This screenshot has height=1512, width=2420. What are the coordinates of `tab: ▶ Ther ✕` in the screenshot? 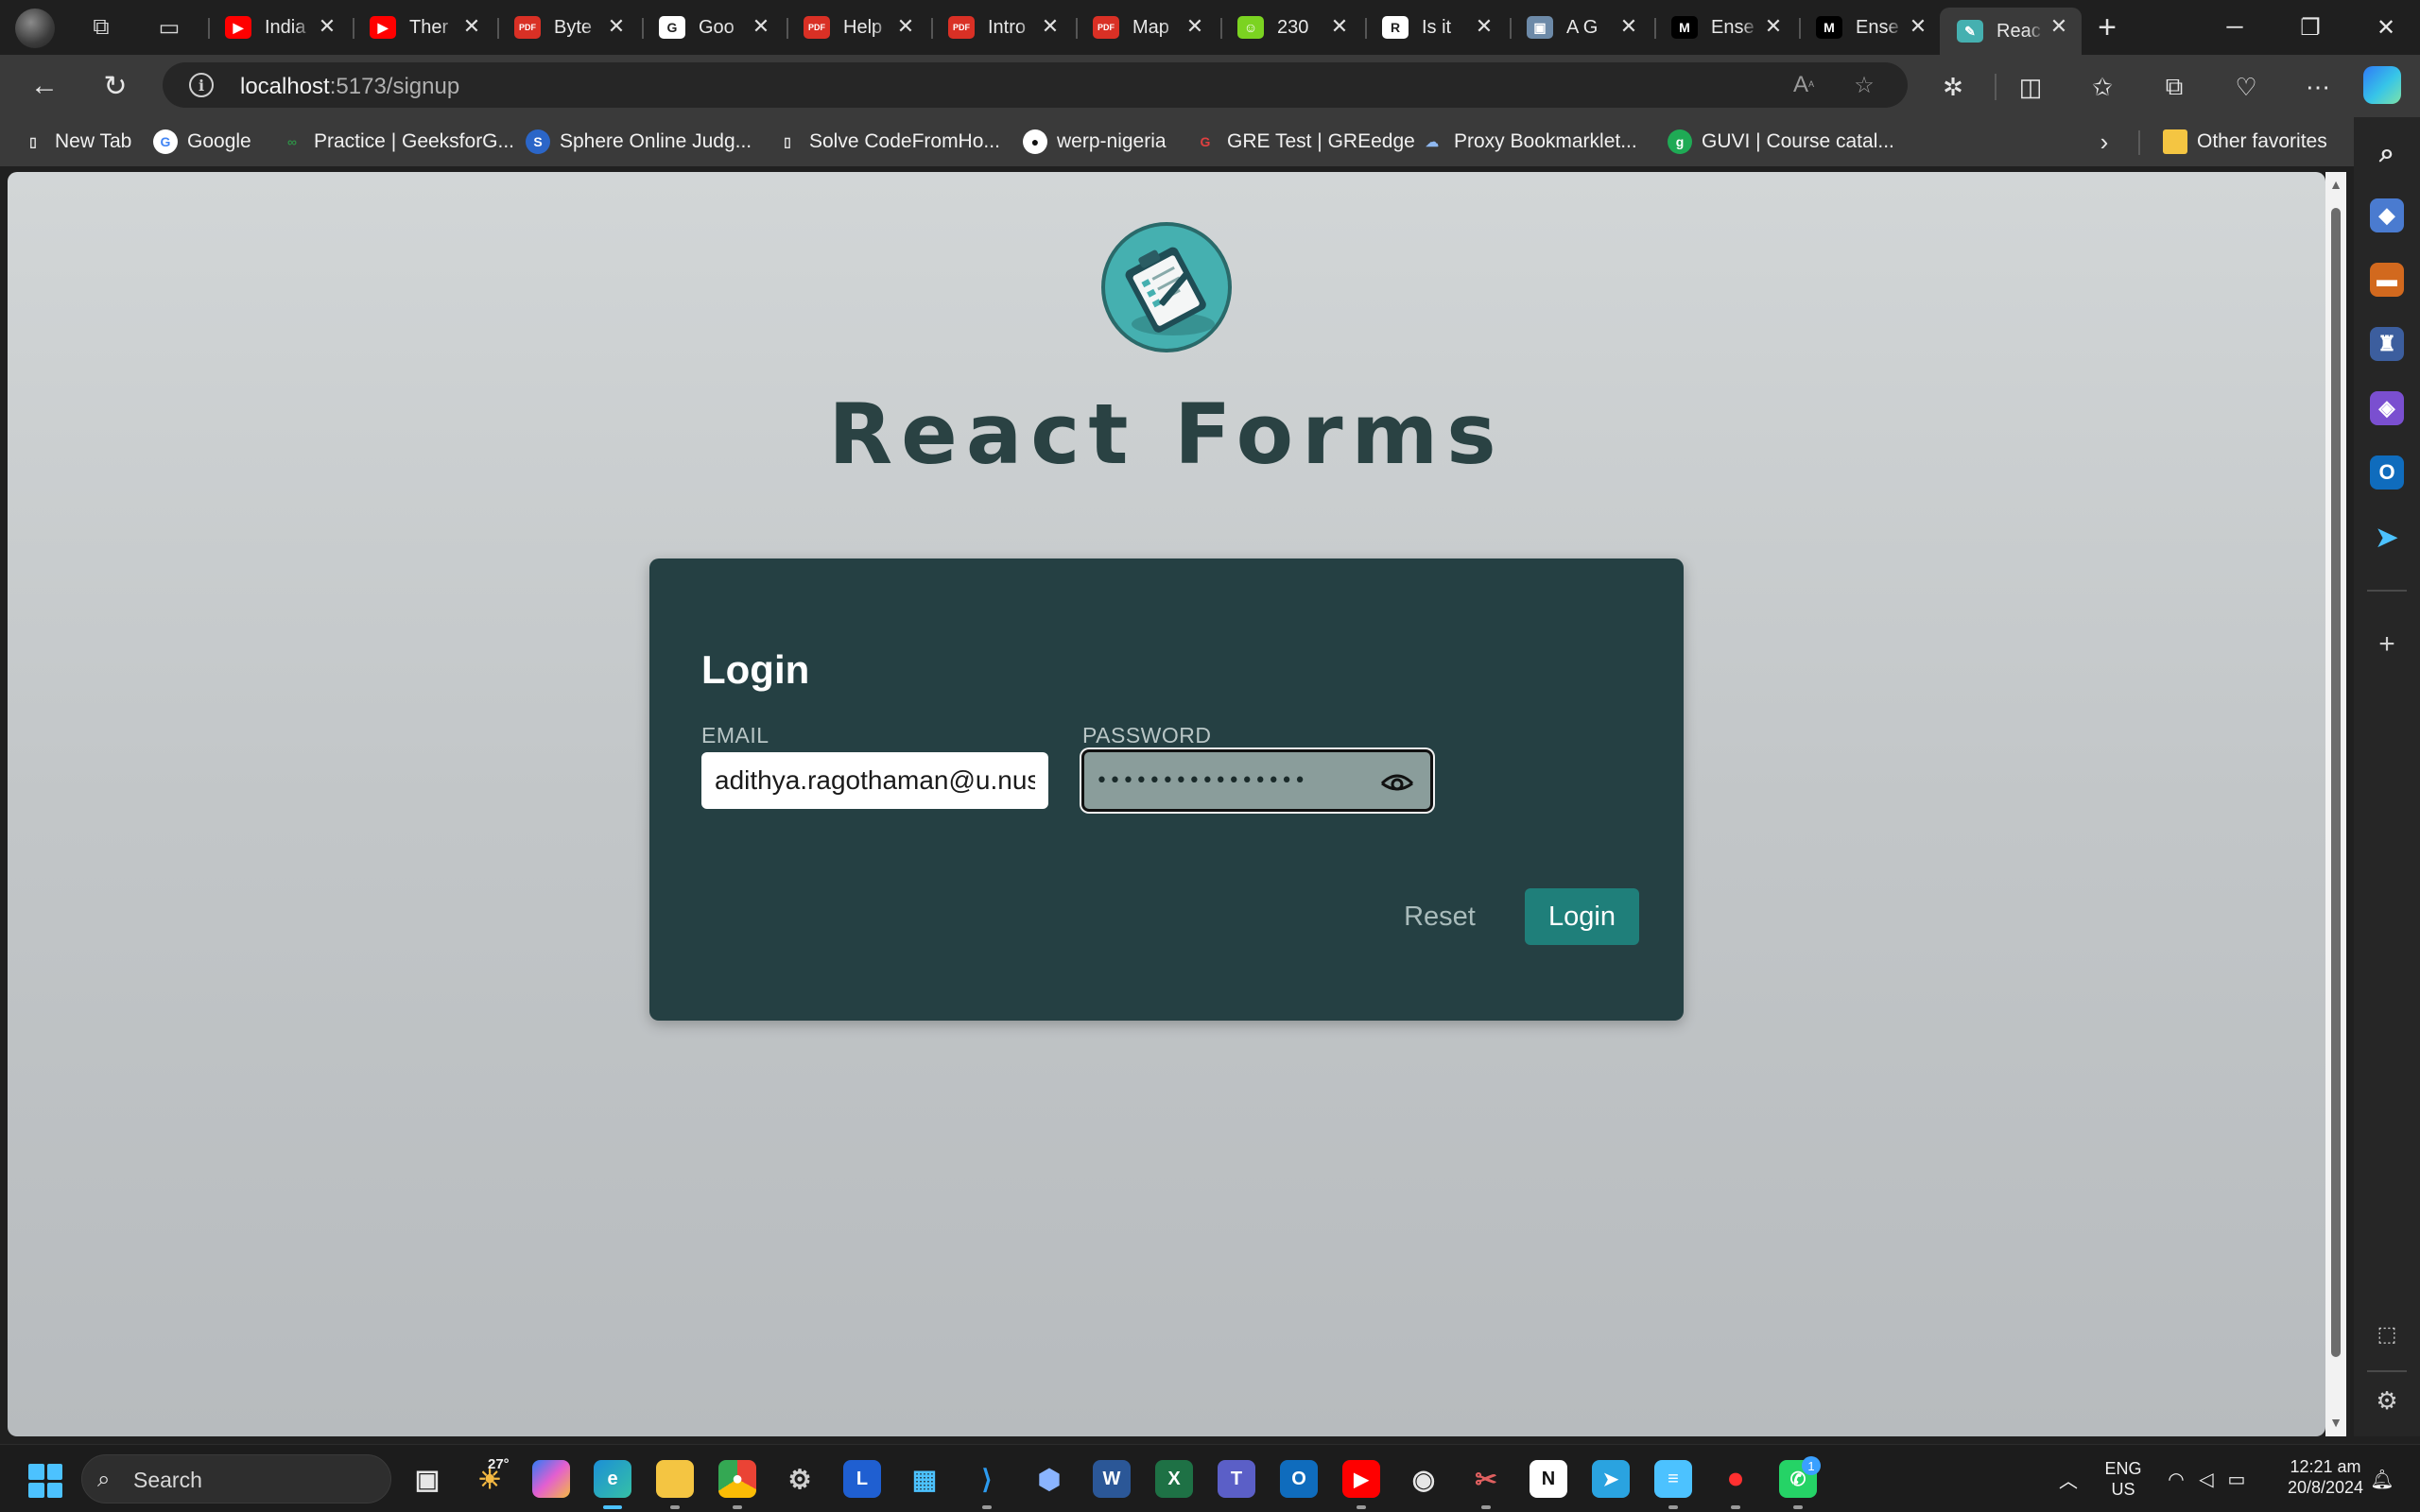 It's located at (423, 27).